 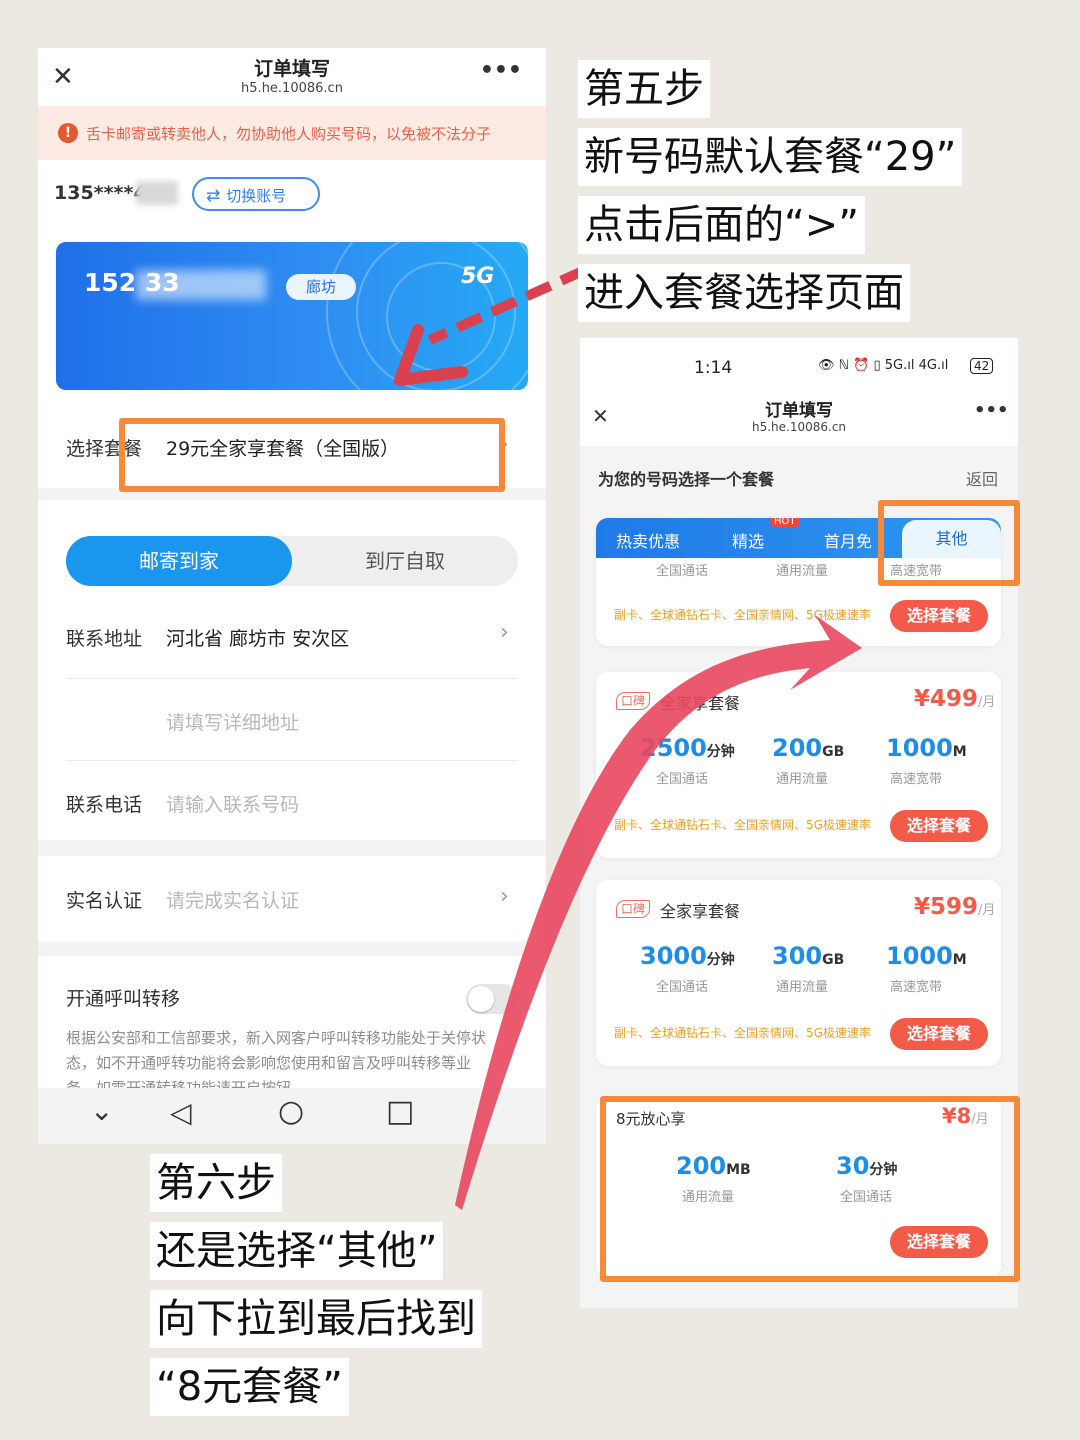 I want to click on step6-line: 还是选择“其他”, so click(x=297, y=1251).